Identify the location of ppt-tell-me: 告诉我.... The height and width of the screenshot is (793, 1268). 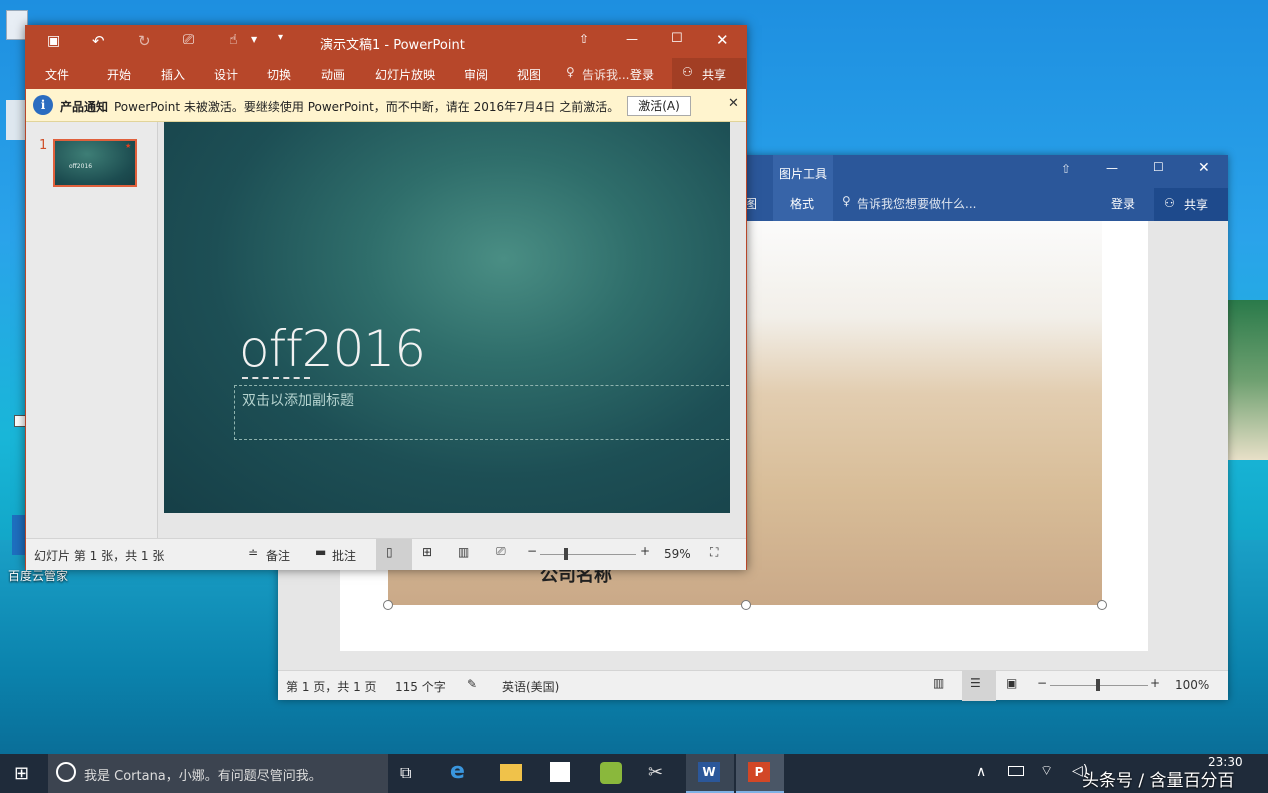
(605, 74).